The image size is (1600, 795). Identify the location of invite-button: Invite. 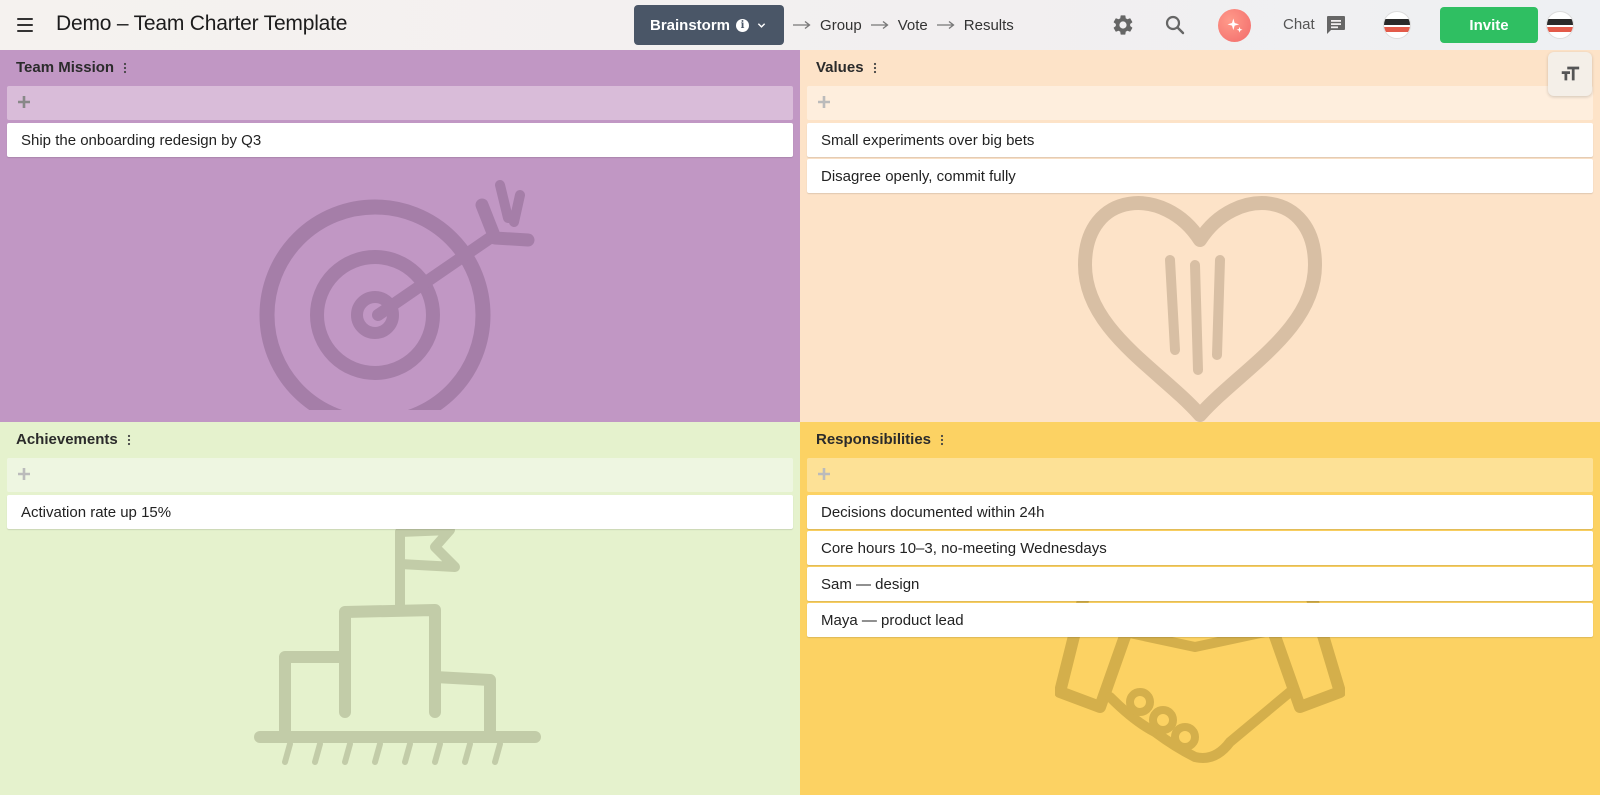
(1489, 25).